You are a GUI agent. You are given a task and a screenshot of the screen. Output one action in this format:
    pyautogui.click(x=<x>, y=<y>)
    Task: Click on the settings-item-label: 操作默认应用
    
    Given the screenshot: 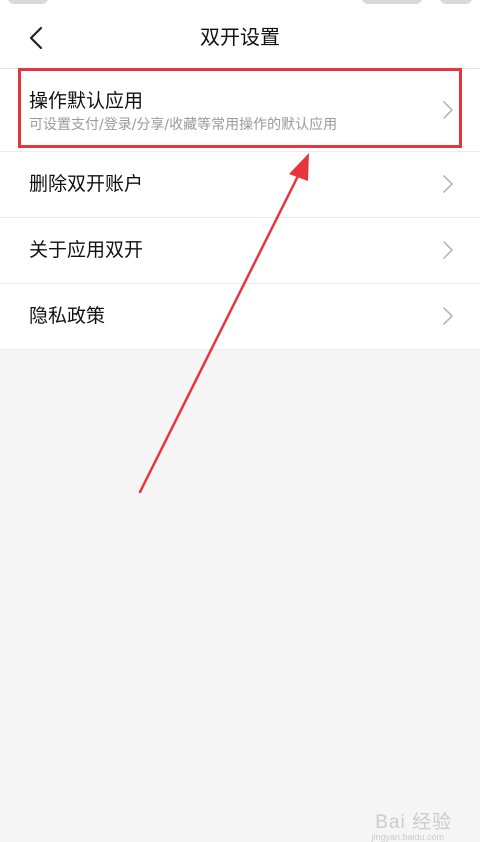 What is the action you would take?
    pyautogui.click(x=86, y=101)
    